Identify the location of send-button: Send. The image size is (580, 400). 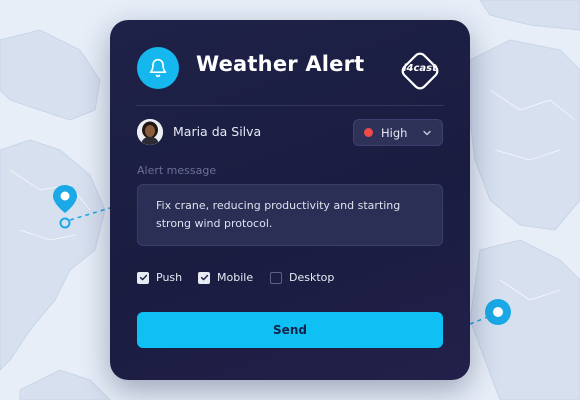
(290, 330).